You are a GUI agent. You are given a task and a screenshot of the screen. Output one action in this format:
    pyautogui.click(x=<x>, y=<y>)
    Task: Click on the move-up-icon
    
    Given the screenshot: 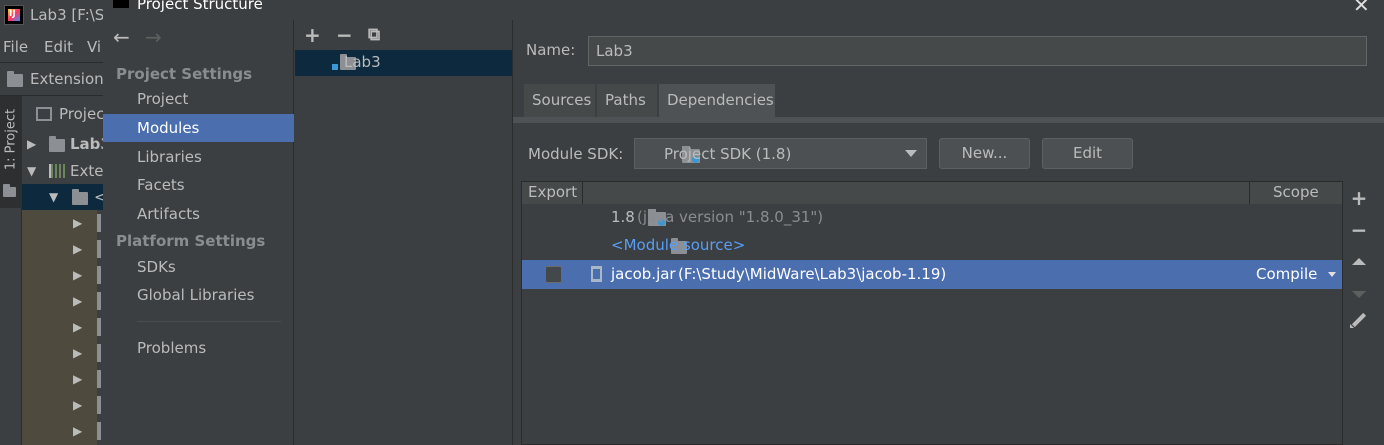 What is the action you would take?
    pyautogui.click(x=1359, y=261)
    